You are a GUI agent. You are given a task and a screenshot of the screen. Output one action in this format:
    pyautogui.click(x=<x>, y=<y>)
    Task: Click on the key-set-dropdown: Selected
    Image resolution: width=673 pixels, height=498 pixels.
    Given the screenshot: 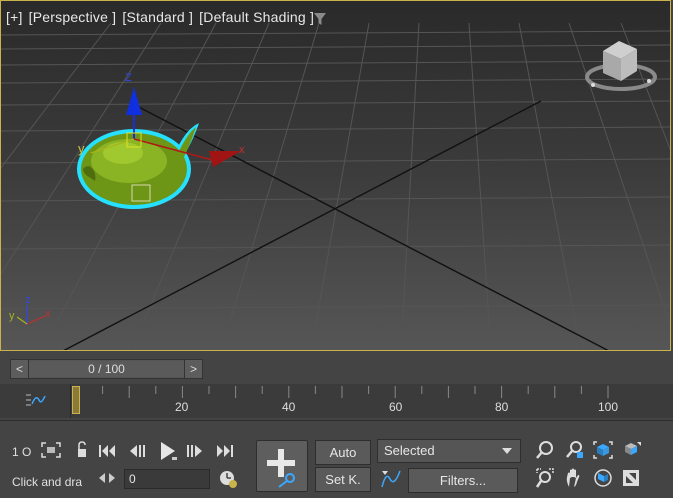 What is the action you would take?
    pyautogui.click(x=449, y=451)
    